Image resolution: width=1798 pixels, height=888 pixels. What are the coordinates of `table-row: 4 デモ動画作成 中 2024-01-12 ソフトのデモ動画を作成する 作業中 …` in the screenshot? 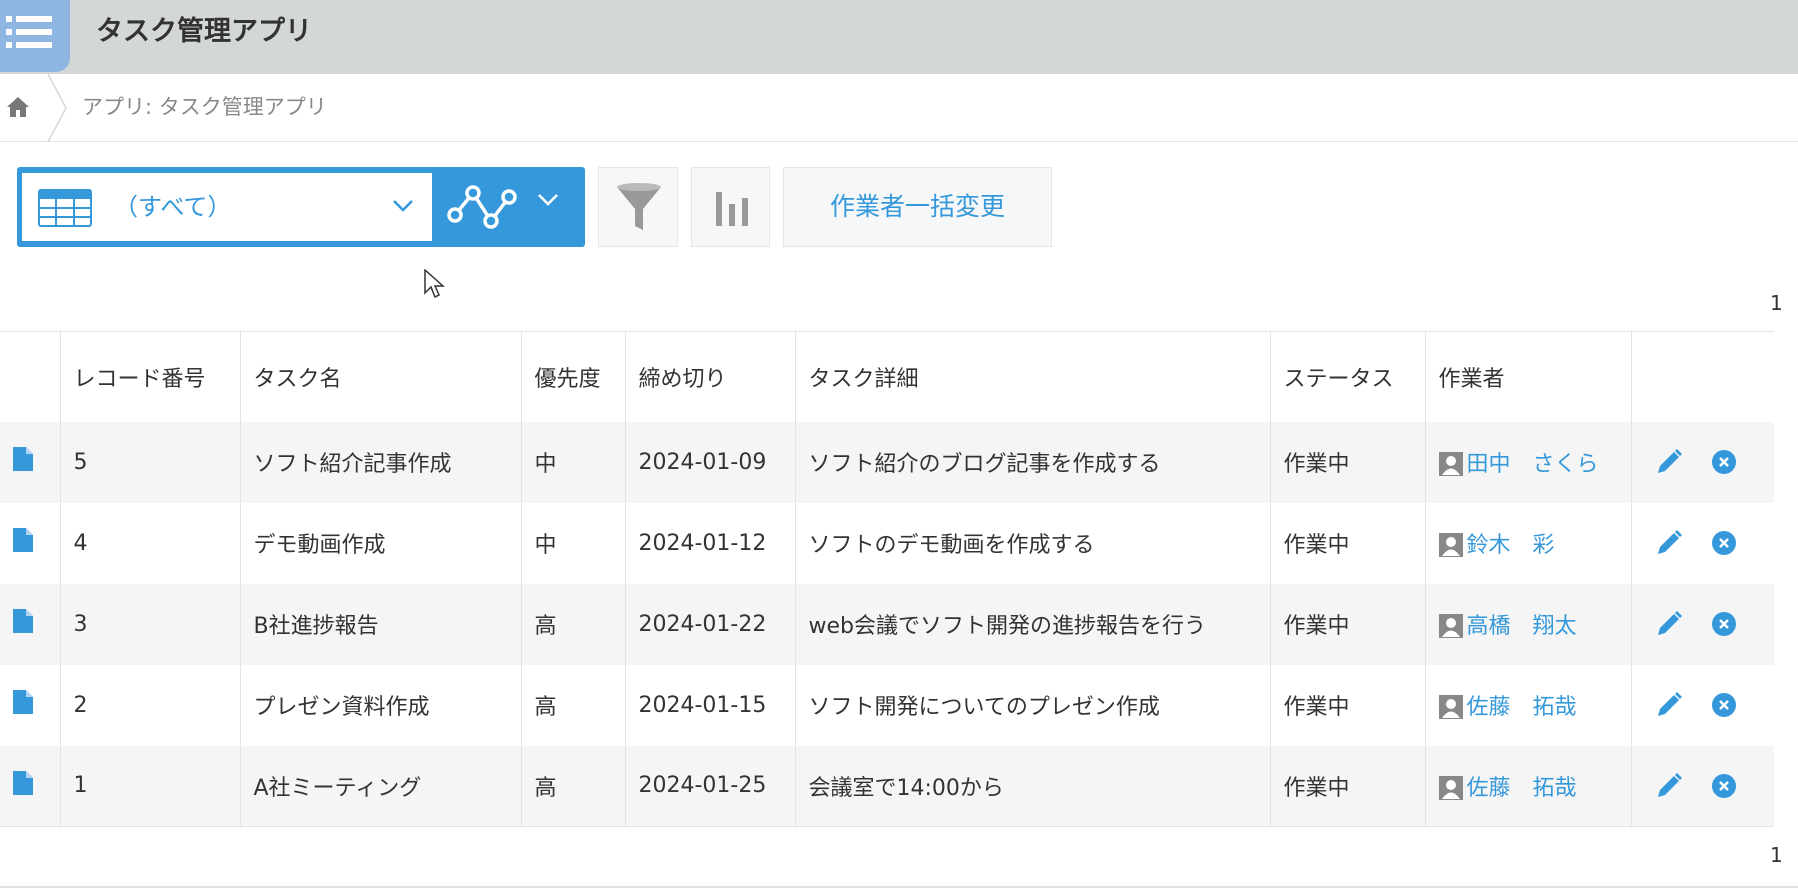 It's located at (887, 543).